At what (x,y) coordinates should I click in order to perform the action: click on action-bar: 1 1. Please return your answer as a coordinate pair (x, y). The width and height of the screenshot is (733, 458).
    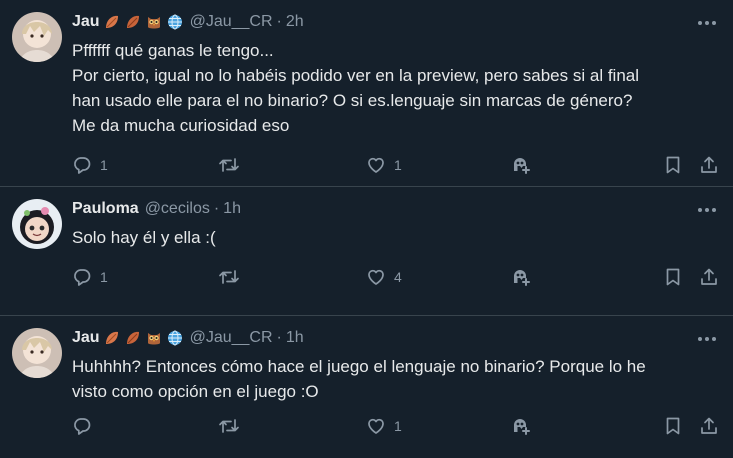
    Looking at the image, I should click on (395, 165).